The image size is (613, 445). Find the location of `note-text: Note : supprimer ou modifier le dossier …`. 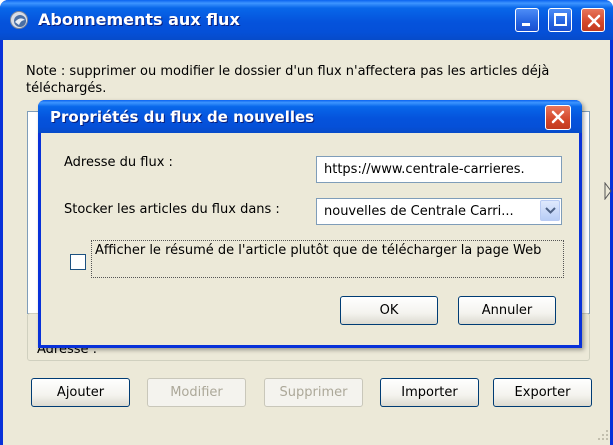

note-text: Note : supprimer ou modifier le dossier … is located at coordinates (288, 80).